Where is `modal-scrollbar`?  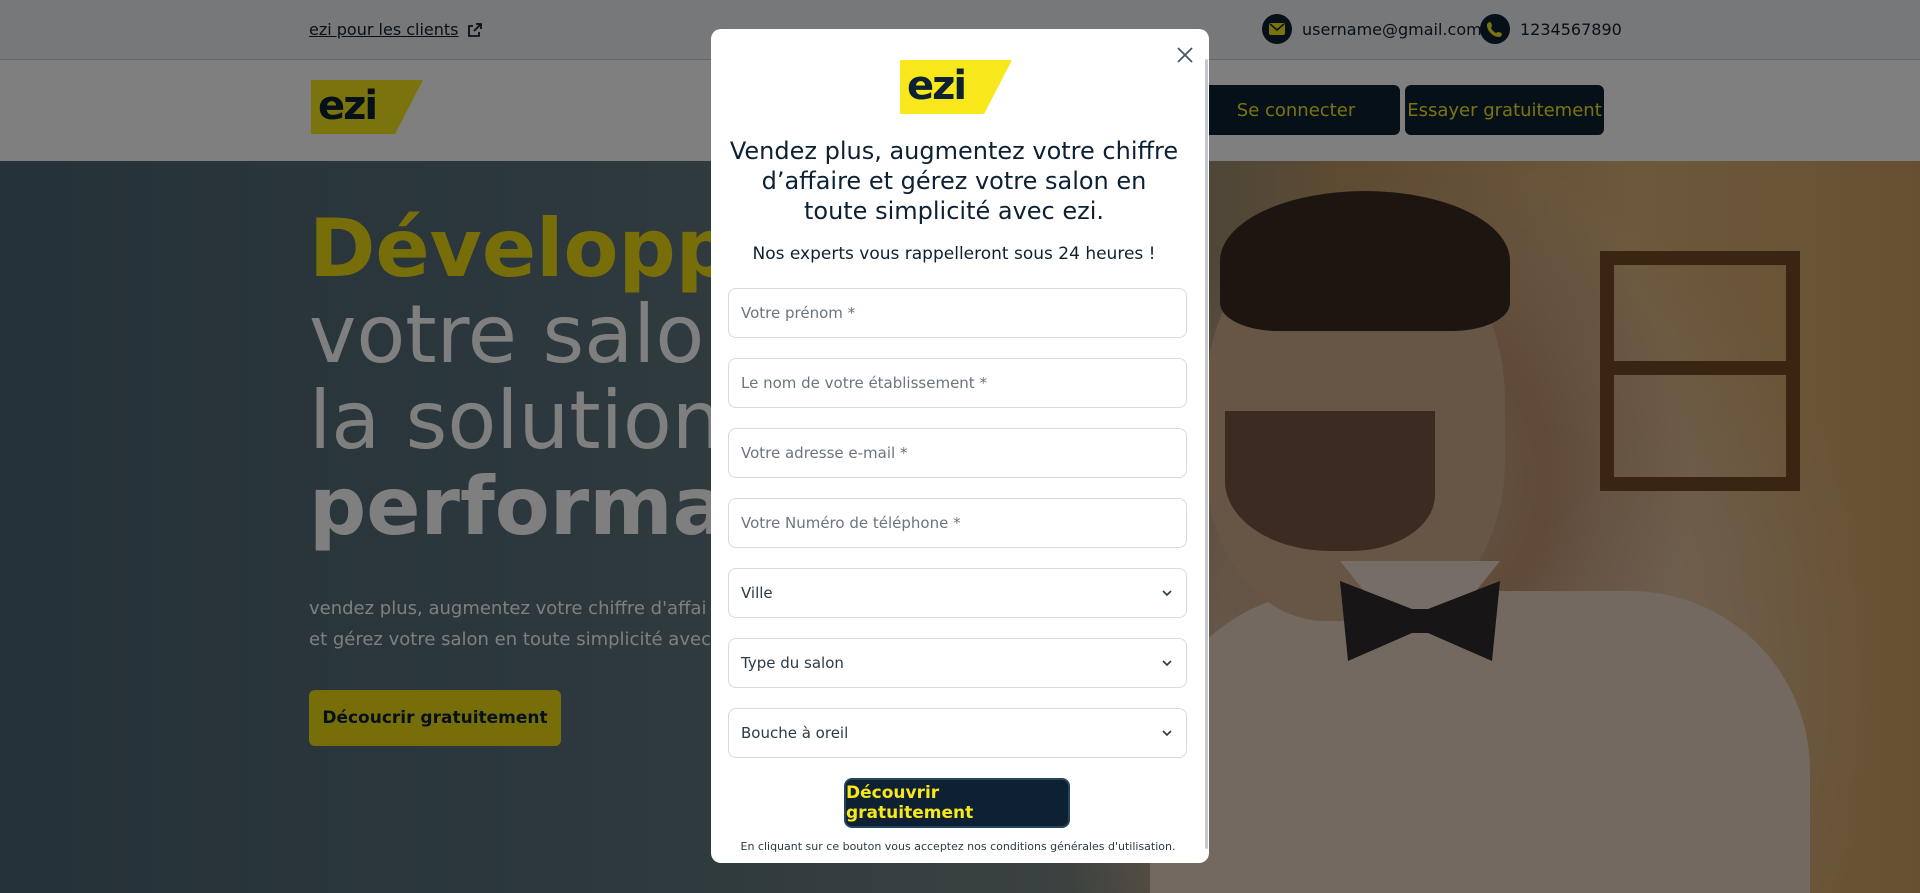
modal-scrollbar is located at coordinates (1206, 454).